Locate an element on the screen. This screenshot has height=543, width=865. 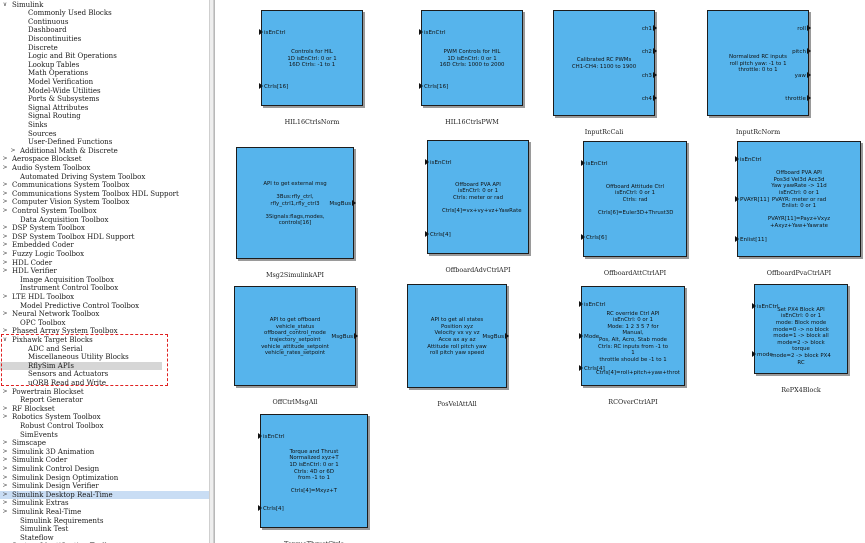
tree-item: > Robotics System Toolbox is located at coordinates (105, 417).